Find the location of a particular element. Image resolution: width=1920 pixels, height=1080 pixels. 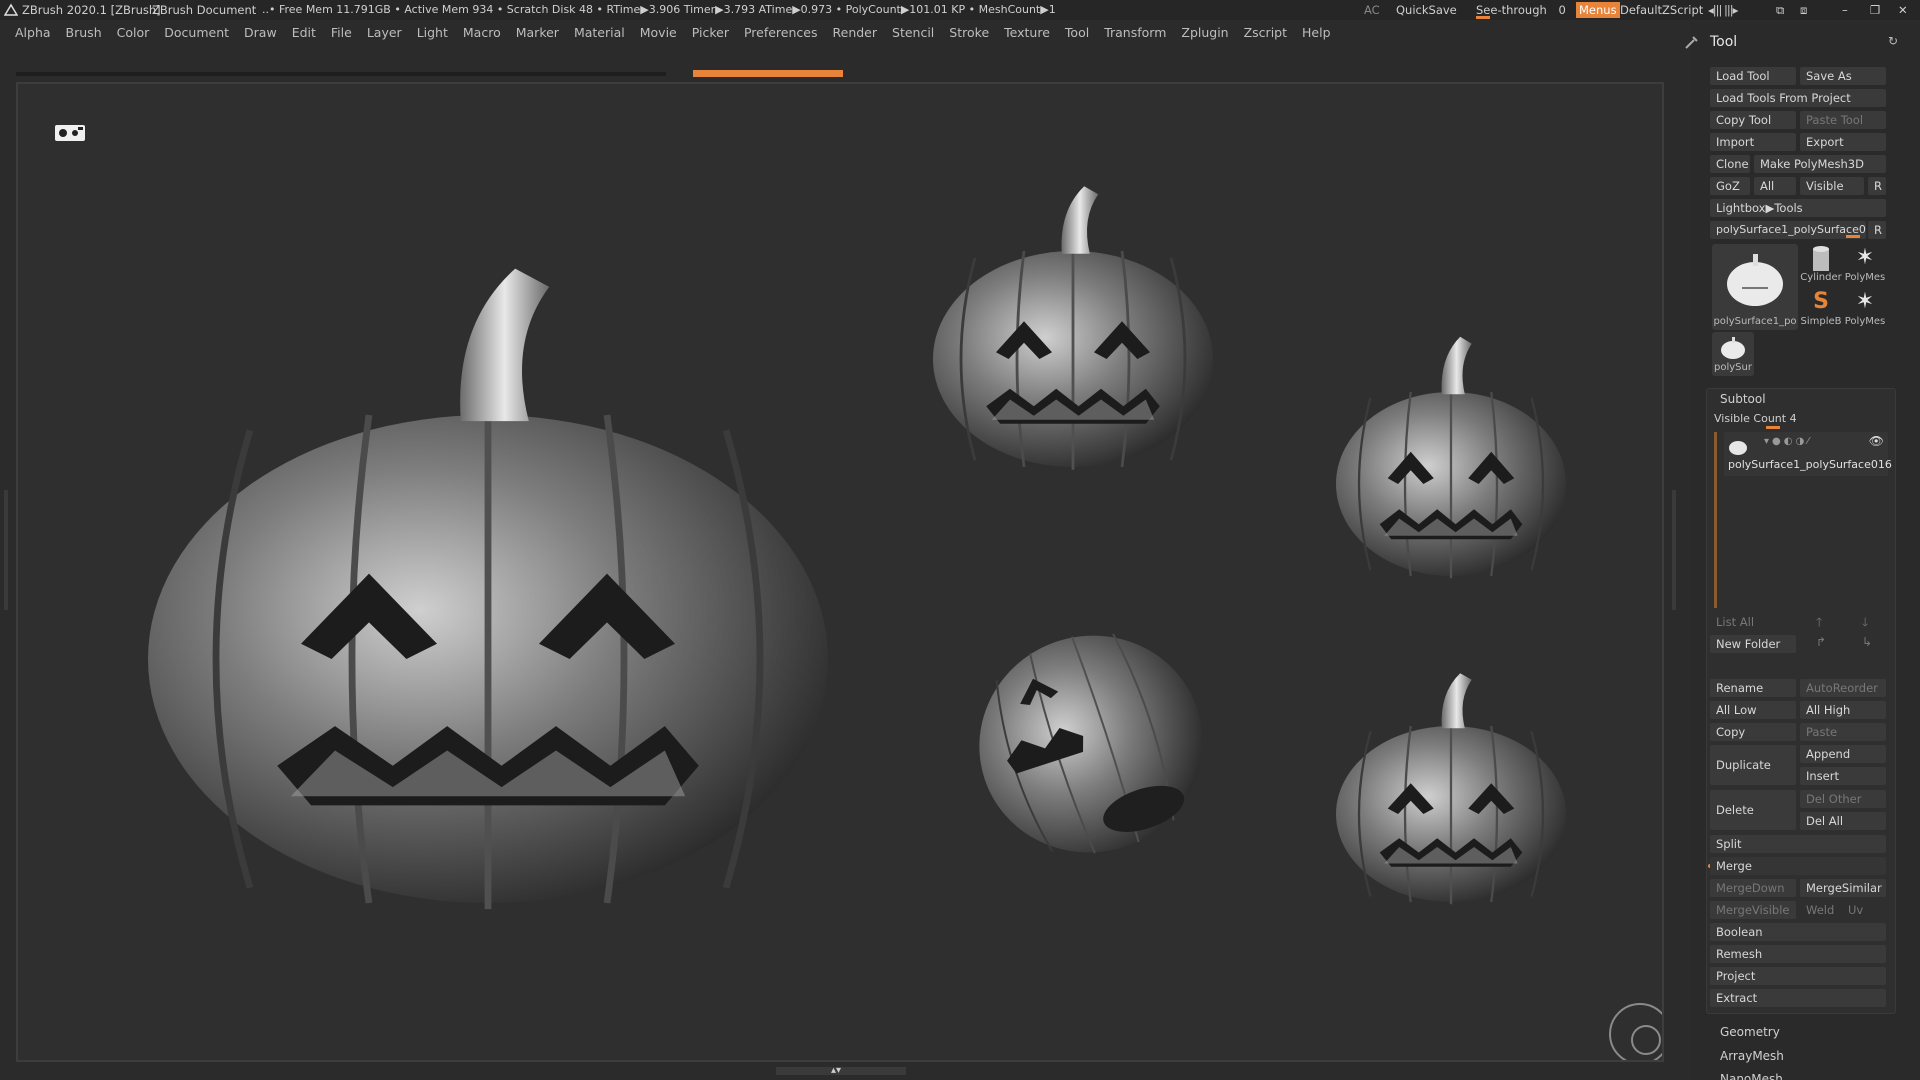

duplicate-button: Duplicate is located at coordinates (1753, 765).